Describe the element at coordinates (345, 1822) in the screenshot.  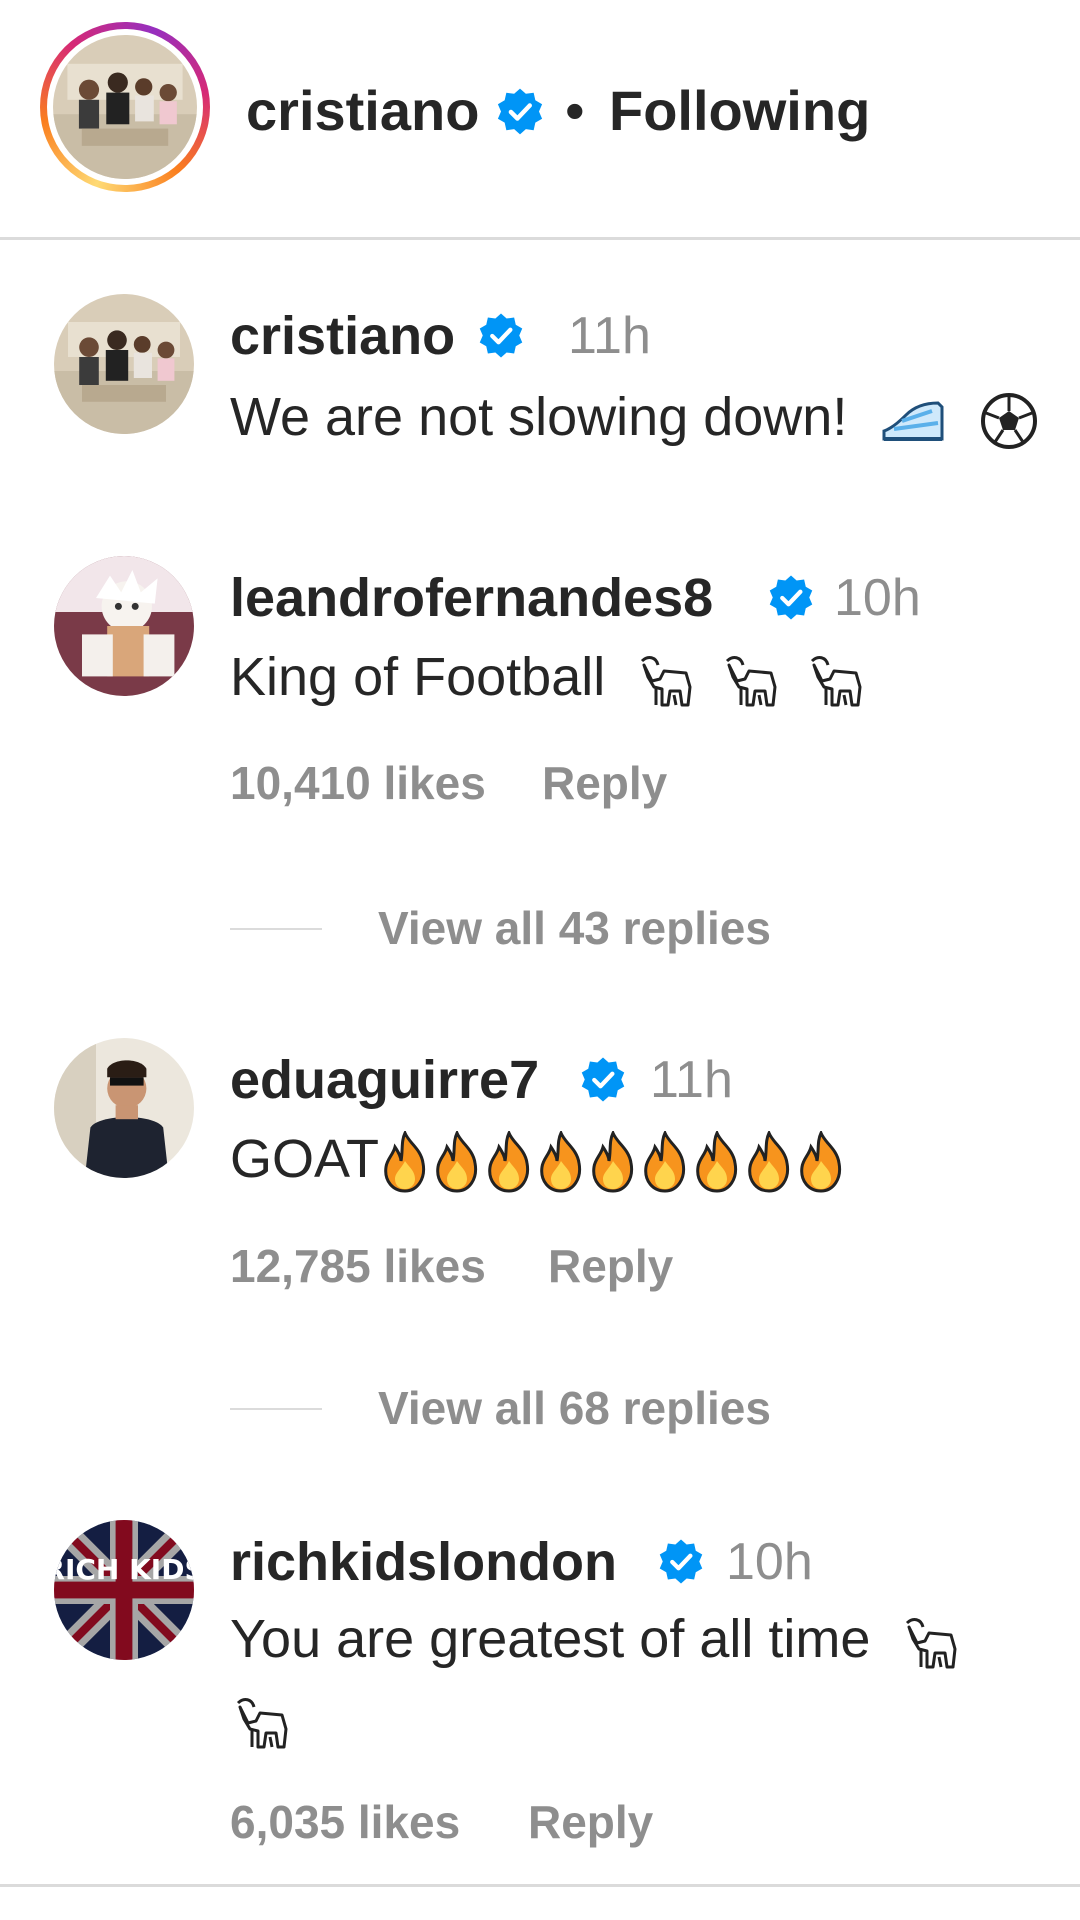
I see `likes-count: 6,035 likes` at that location.